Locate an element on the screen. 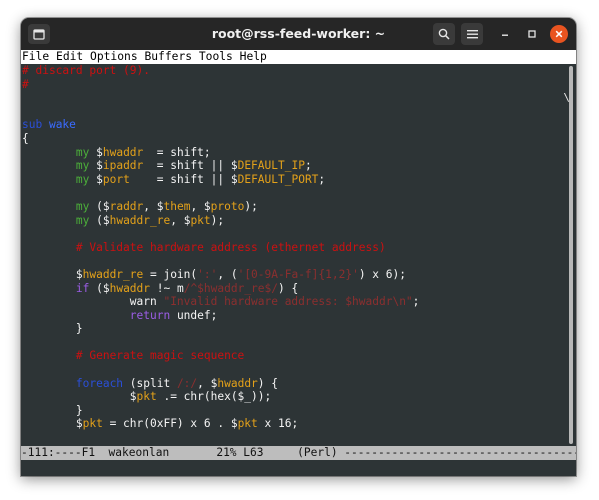 The image size is (599, 500). code-token: DEFAULT_IP is located at coordinates (271, 166).